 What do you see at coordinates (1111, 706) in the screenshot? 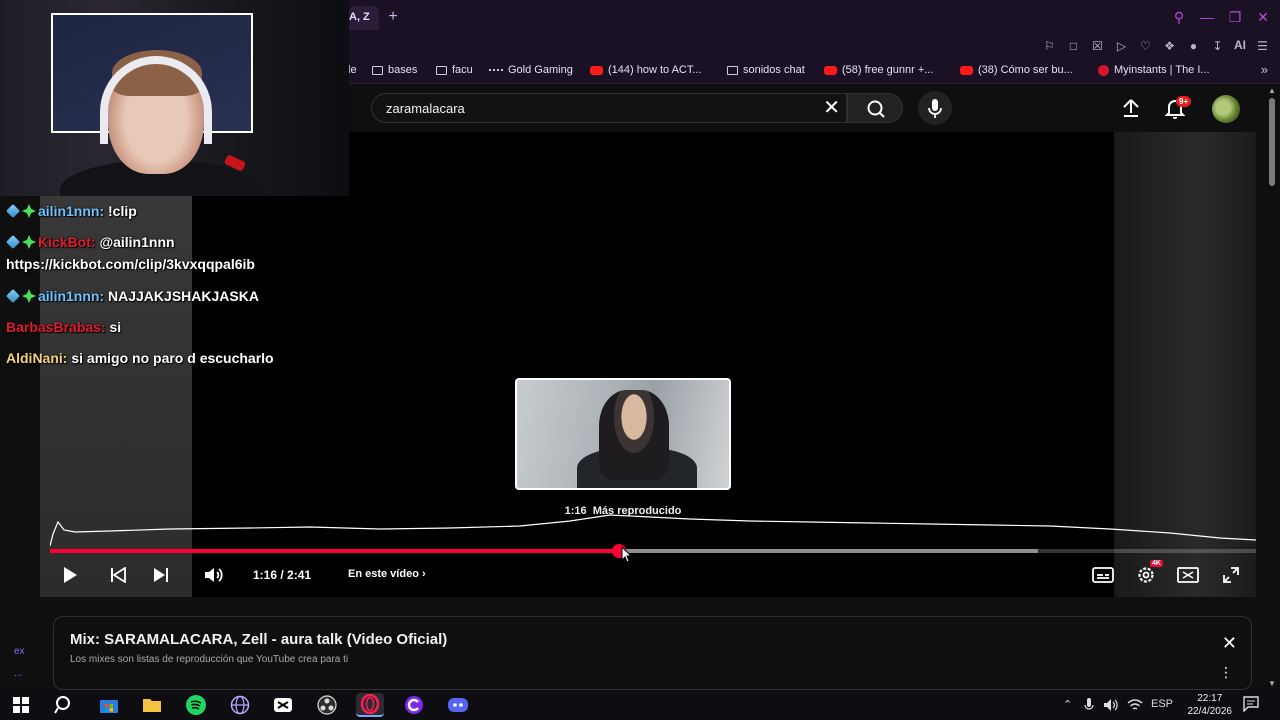
I see `tray-volume-icon` at bounding box center [1111, 706].